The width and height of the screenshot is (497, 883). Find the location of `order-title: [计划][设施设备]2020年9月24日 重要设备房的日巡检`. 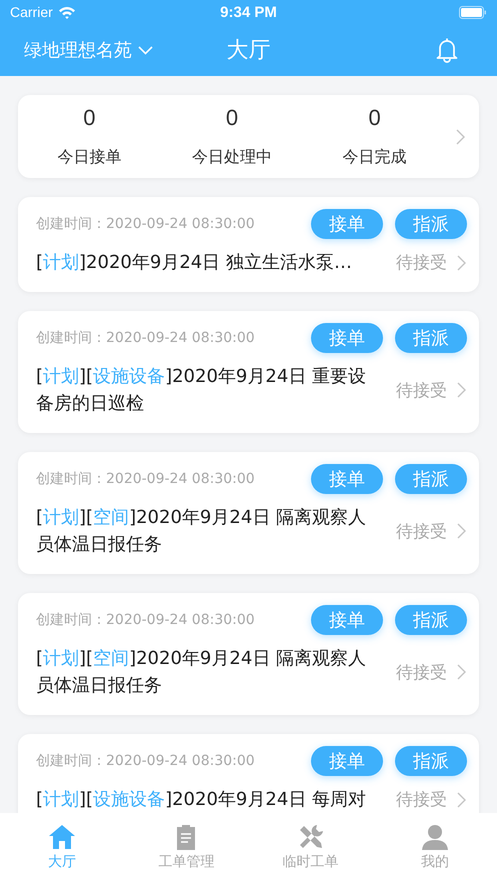

order-title: [计划][设施设备]2020年9月24日 重要设备房的日巡检 is located at coordinates (201, 390).